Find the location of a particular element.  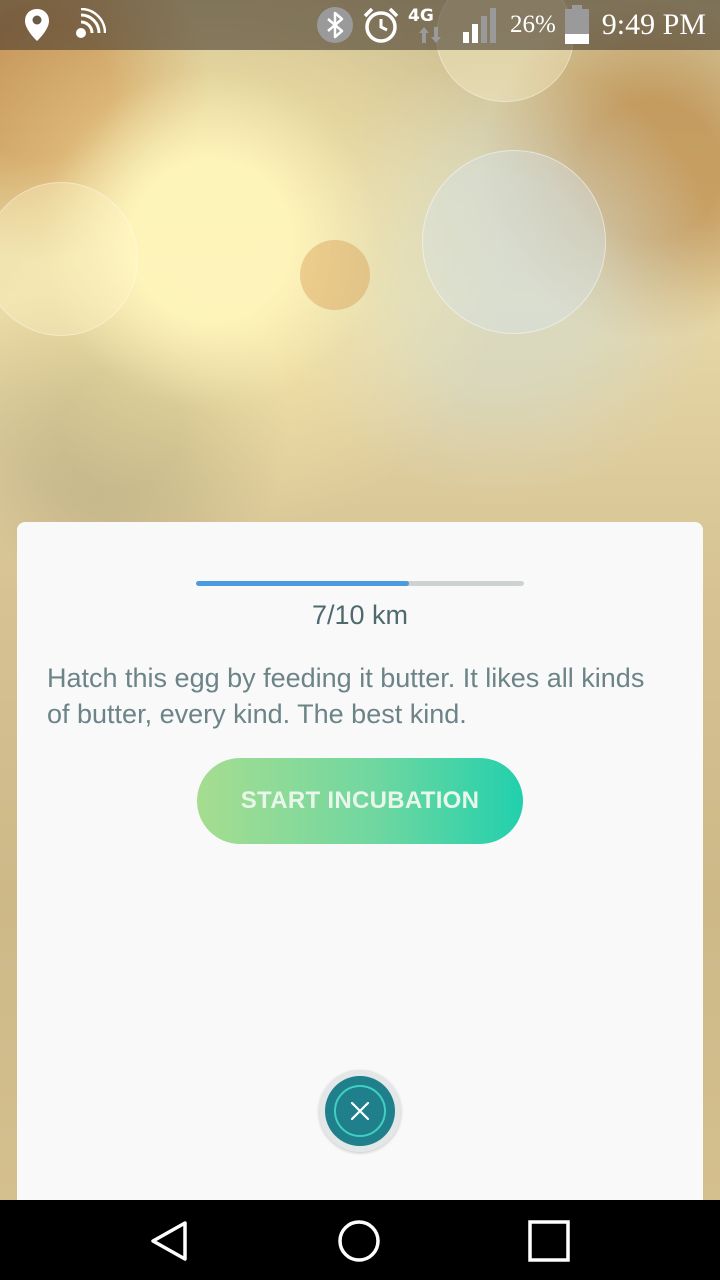

close-button-inner is located at coordinates (360, 1111).